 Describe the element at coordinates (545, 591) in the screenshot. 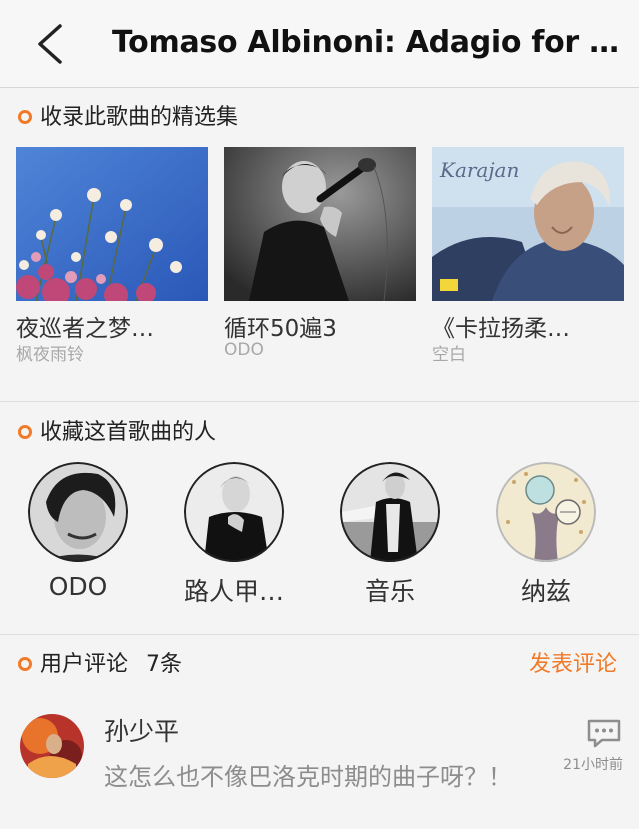

I see `favorite-user-name: 纳兹` at that location.